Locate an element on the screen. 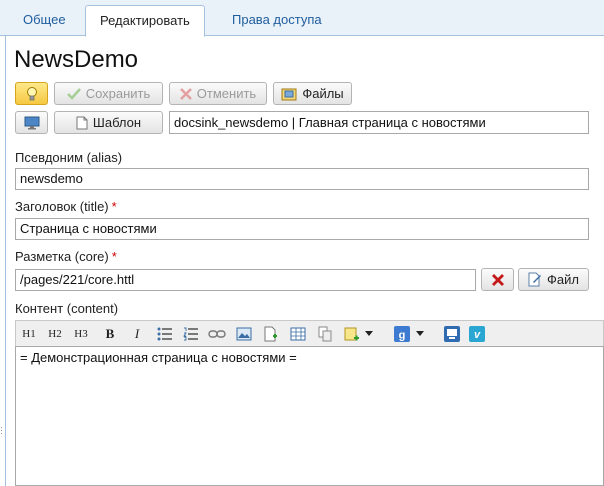 This screenshot has width=604, height=486. vimeo-icon: v is located at coordinates (477, 334).